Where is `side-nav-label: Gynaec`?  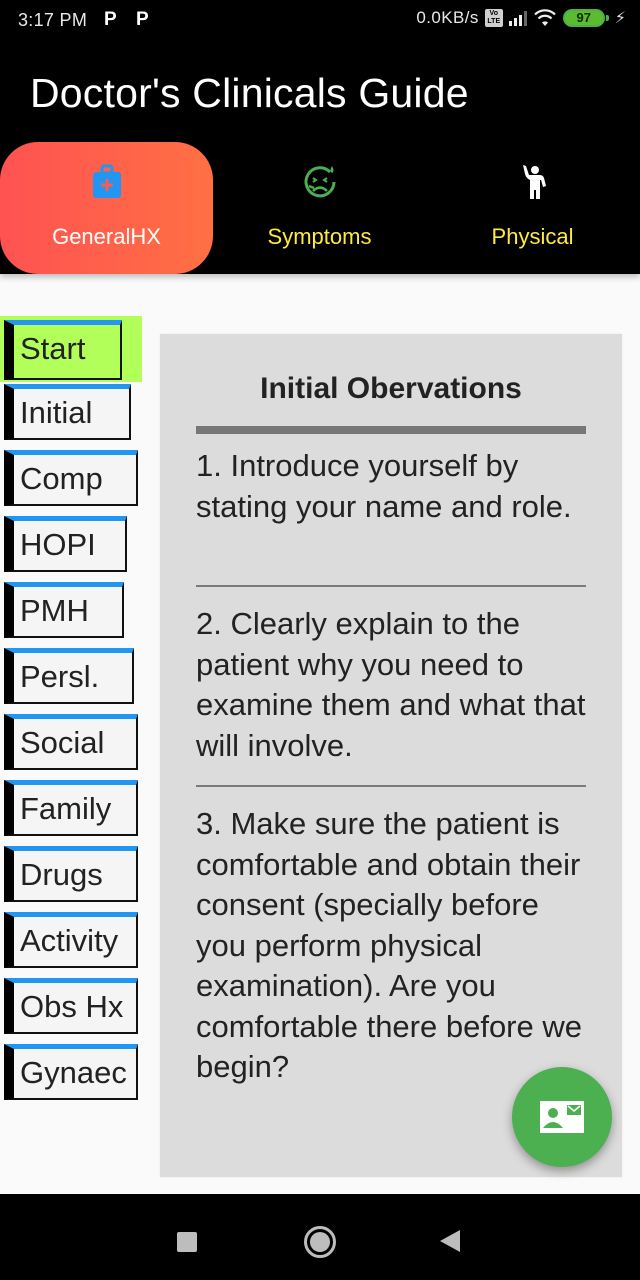 side-nav-label: Gynaec is located at coordinates (73, 1072).